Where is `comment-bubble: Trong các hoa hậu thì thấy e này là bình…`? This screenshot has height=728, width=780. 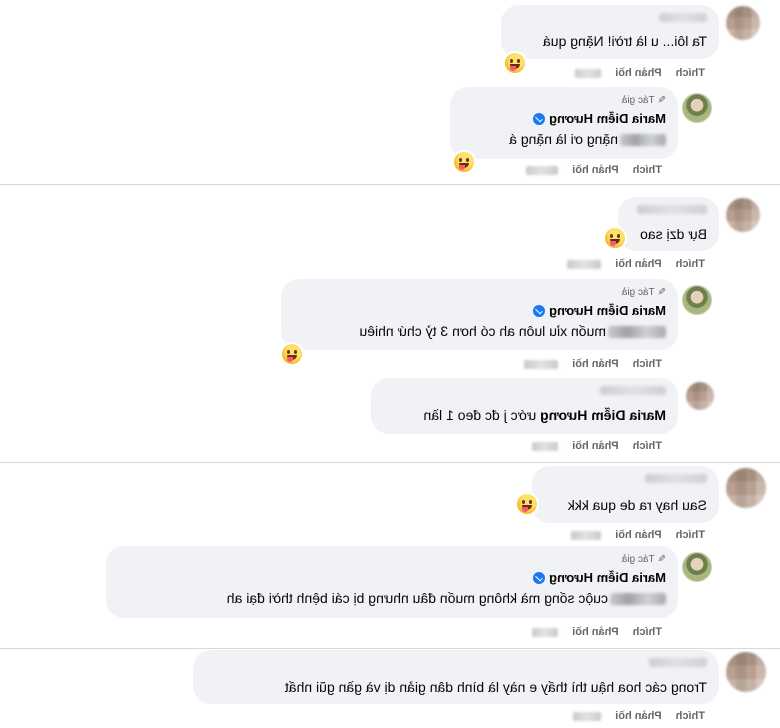 comment-bubble: Trong các hoa hậu thì thấy e này là bình… is located at coordinates (456, 677).